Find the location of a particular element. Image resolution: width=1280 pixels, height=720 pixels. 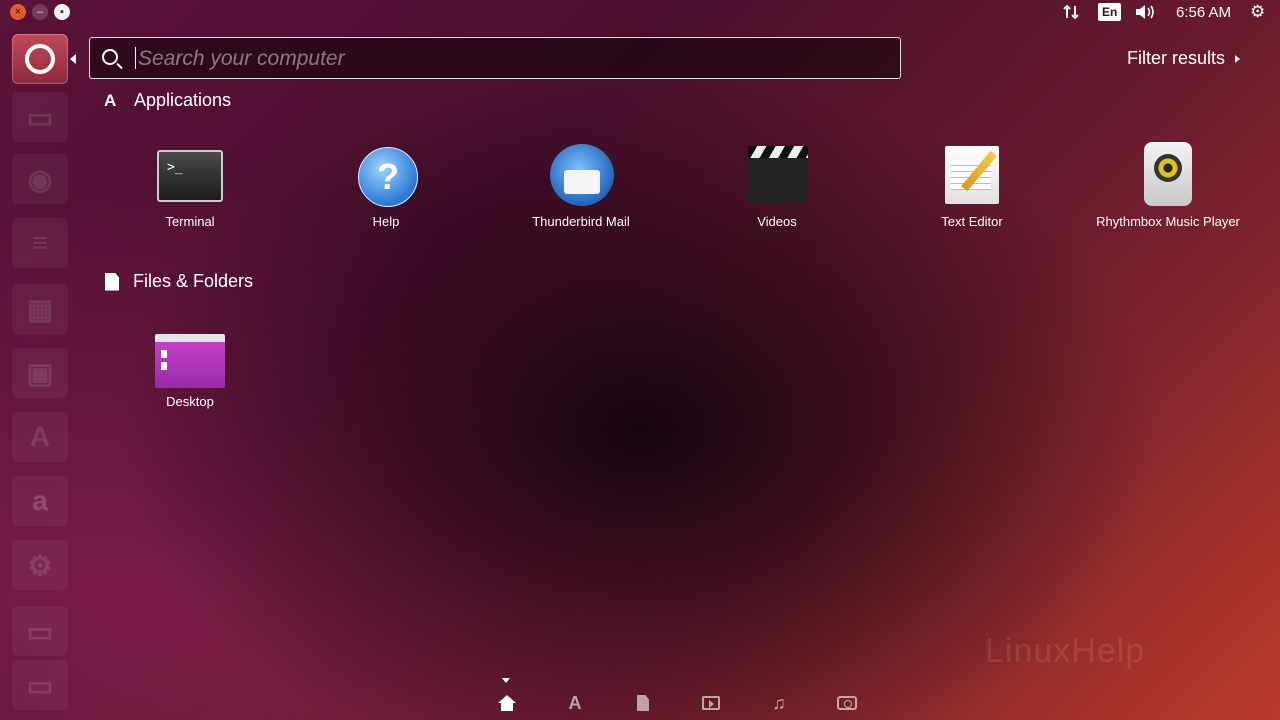

files-lens-icon is located at coordinates (643, 703).